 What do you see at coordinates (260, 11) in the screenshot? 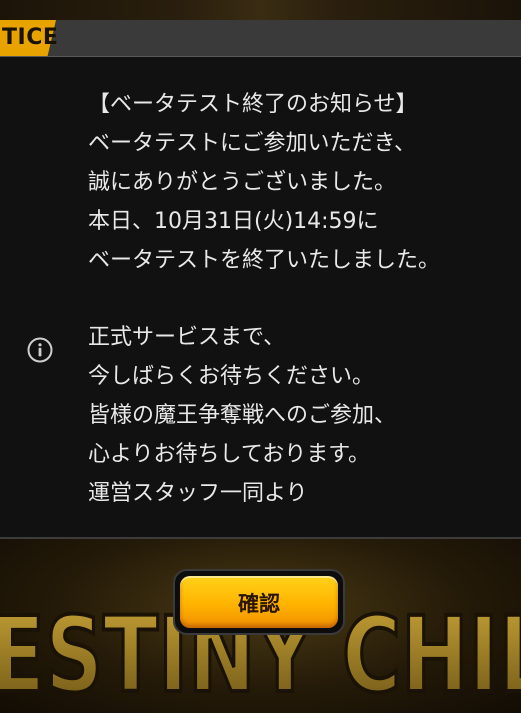
I see `background-artwork-top` at bounding box center [260, 11].